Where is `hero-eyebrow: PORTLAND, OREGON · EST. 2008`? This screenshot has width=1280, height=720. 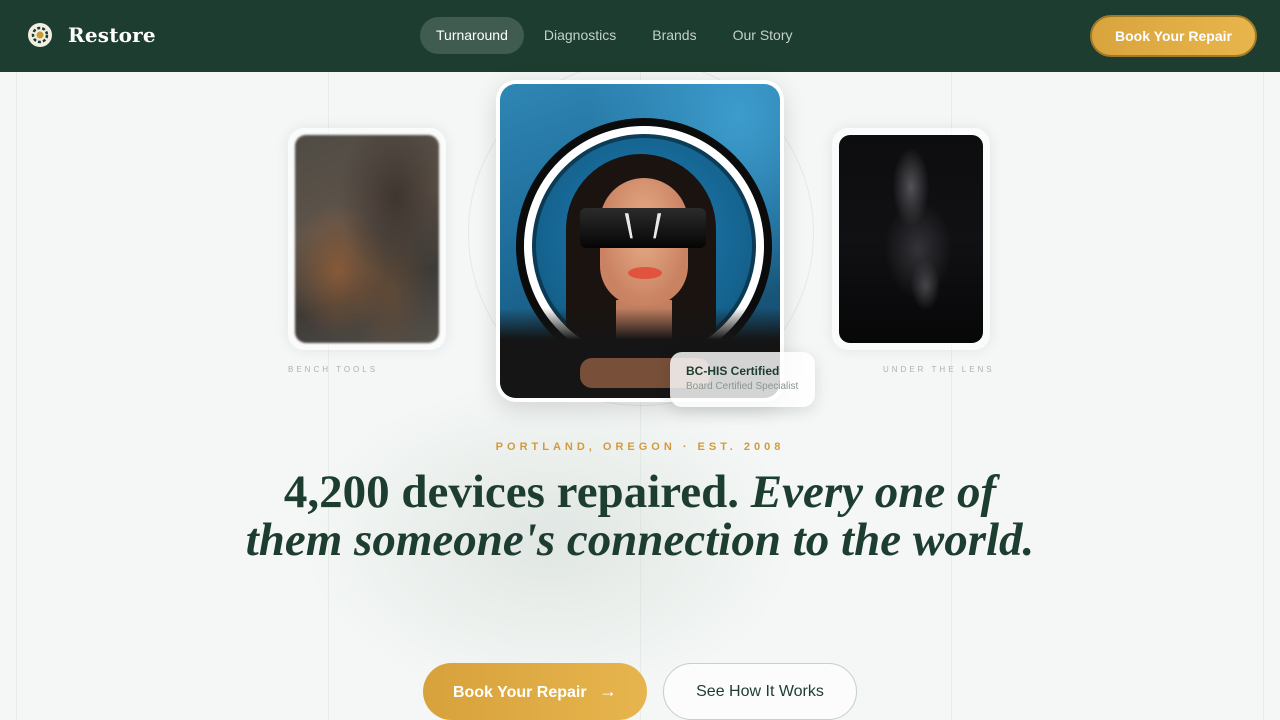 hero-eyebrow: PORTLAND, OREGON · EST. 2008 is located at coordinates (640, 447).